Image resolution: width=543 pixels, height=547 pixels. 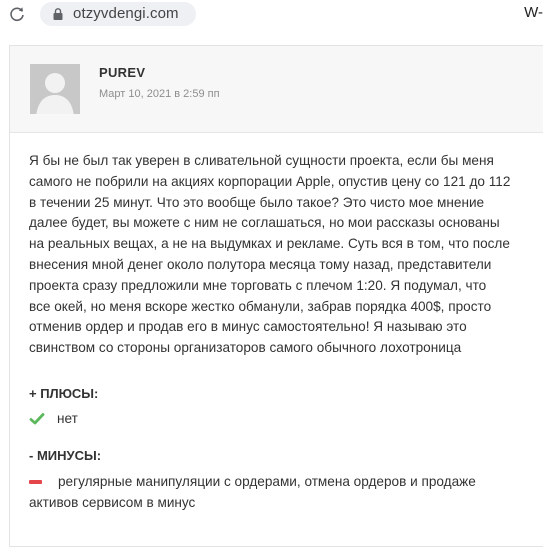 What do you see at coordinates (126, 13) in the screenshot?
I see `url-text: otzyvdengi.com` at bounding box center [126, 13].